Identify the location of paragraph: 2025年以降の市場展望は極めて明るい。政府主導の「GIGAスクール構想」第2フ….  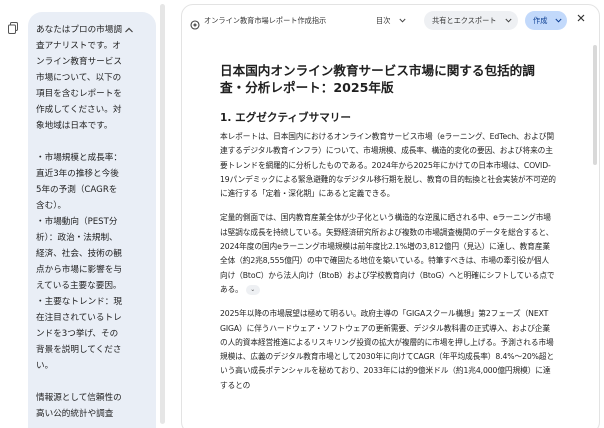
(387, 349).